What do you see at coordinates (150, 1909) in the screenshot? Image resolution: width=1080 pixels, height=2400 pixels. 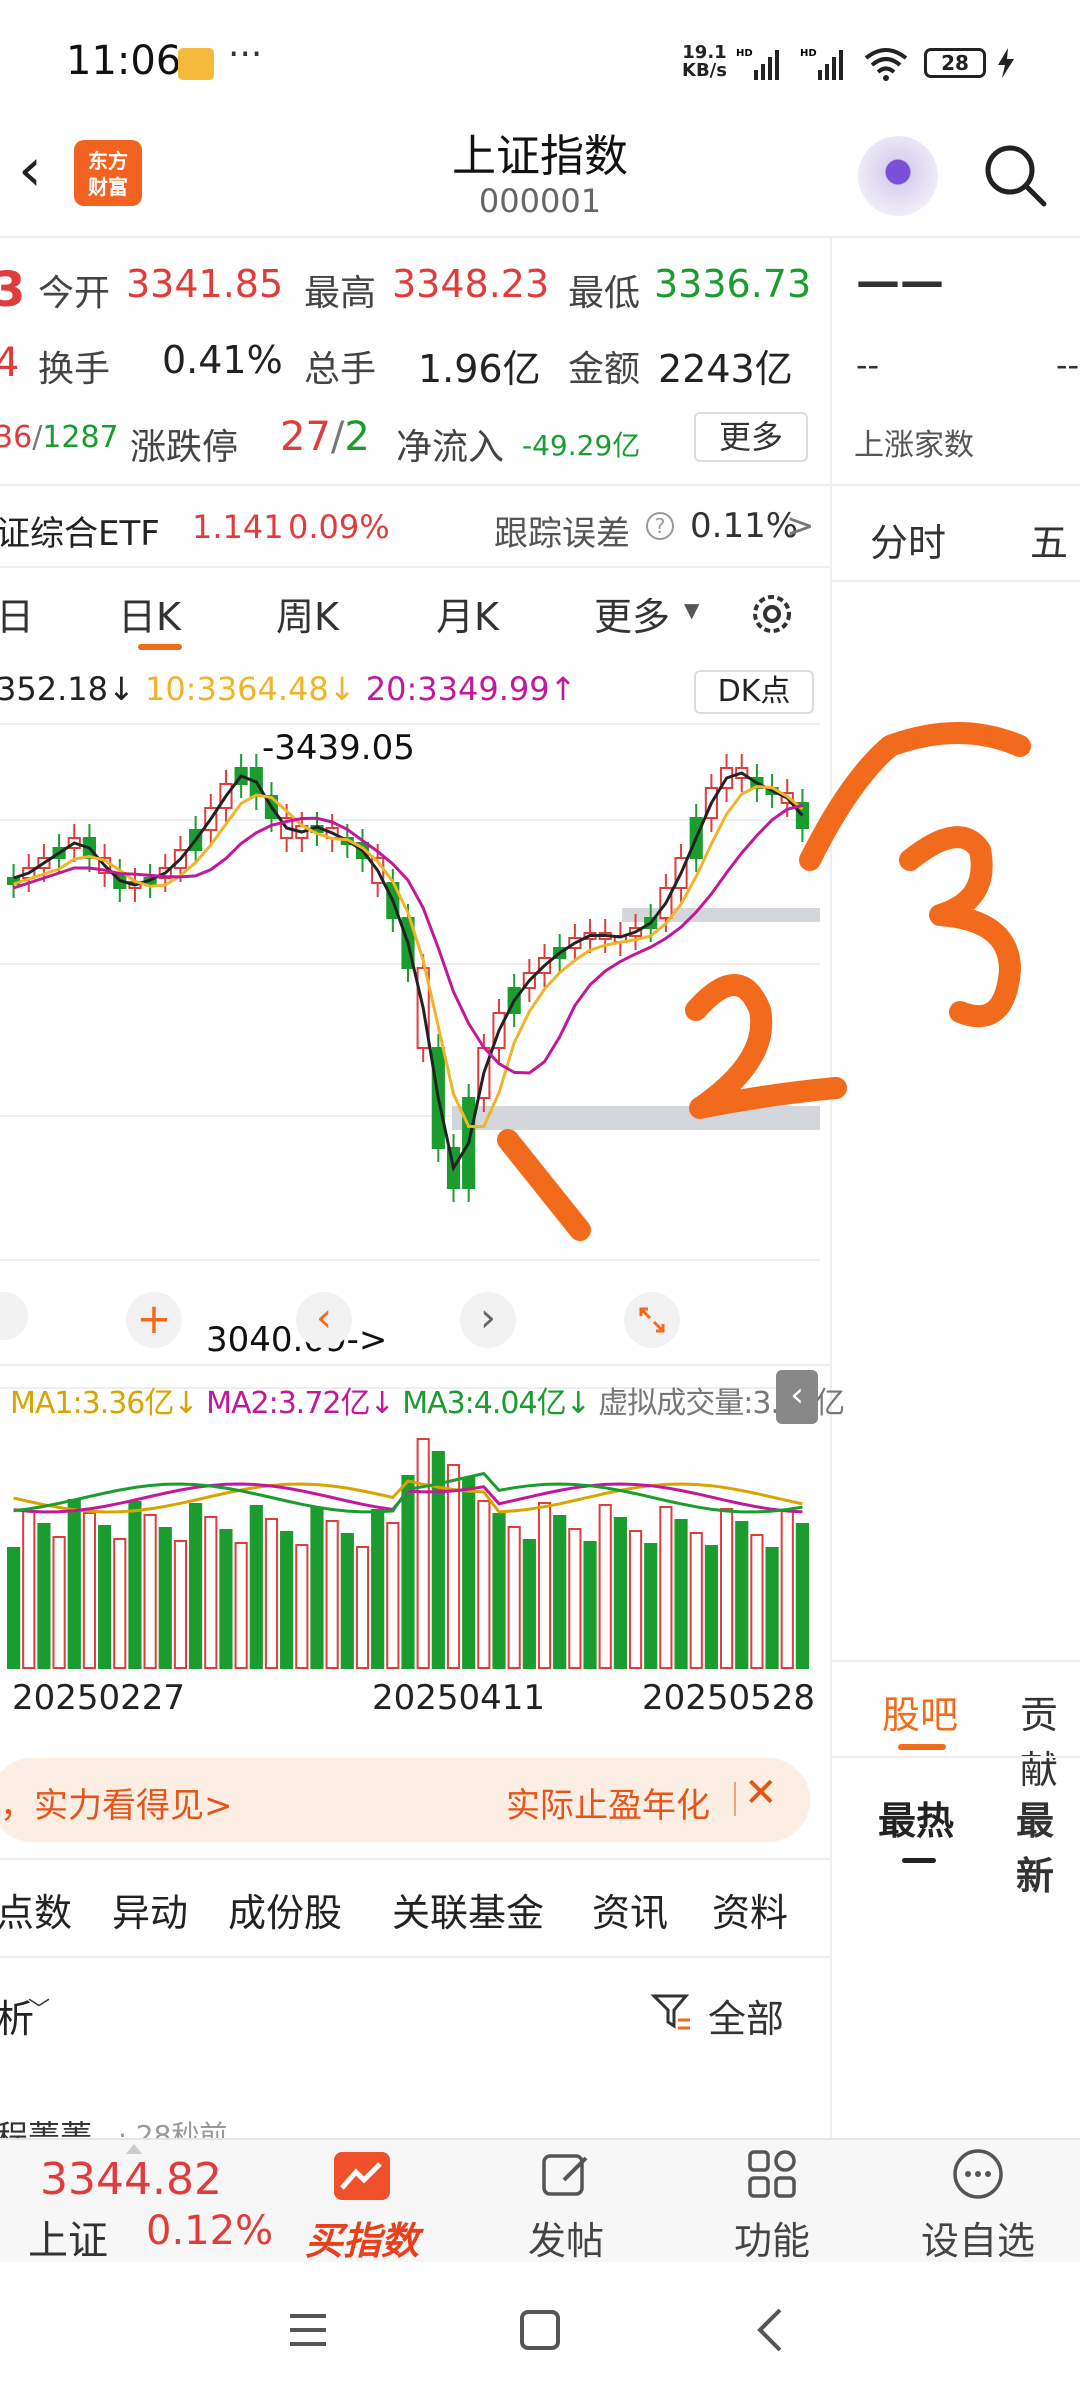 I see `subtab-movement: 异动` at bounding box center [150, 1909].